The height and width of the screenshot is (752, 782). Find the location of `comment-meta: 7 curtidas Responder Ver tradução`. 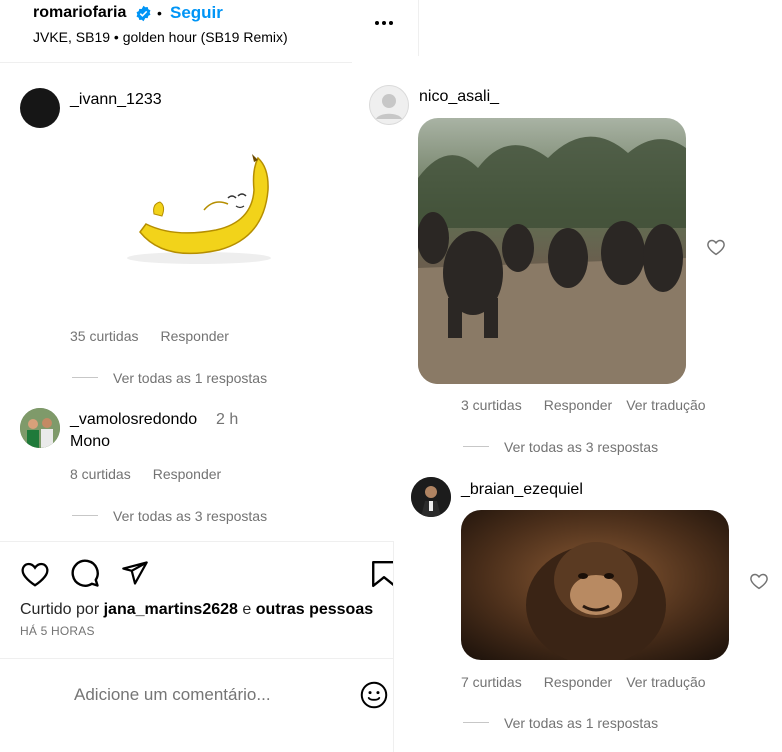

comment-meta: 7 curtidas Responder Ver tradução is located at coordinates (583, 682).